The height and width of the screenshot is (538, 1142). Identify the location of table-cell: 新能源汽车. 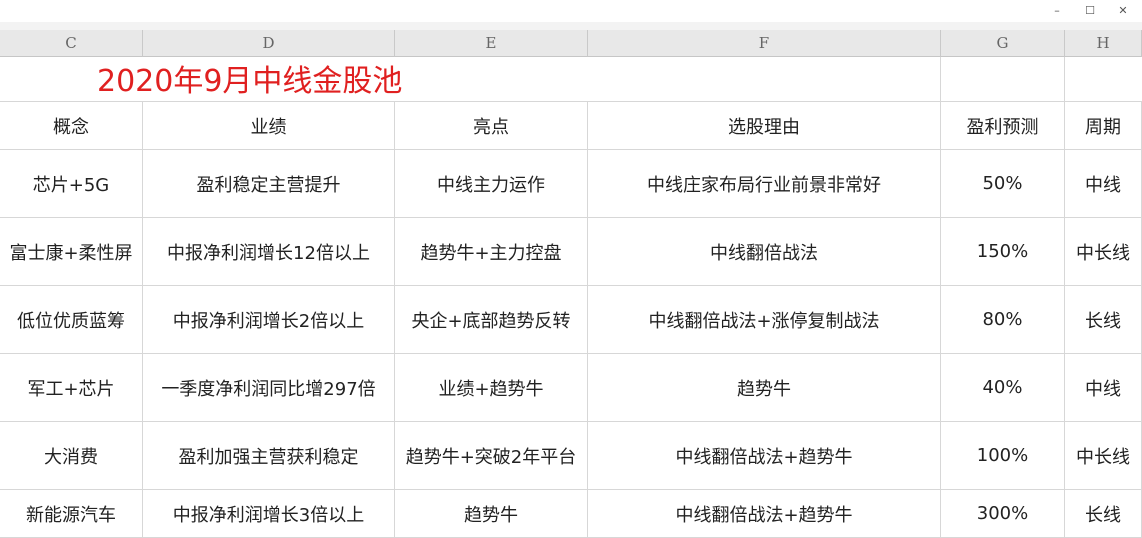
(71, 514).